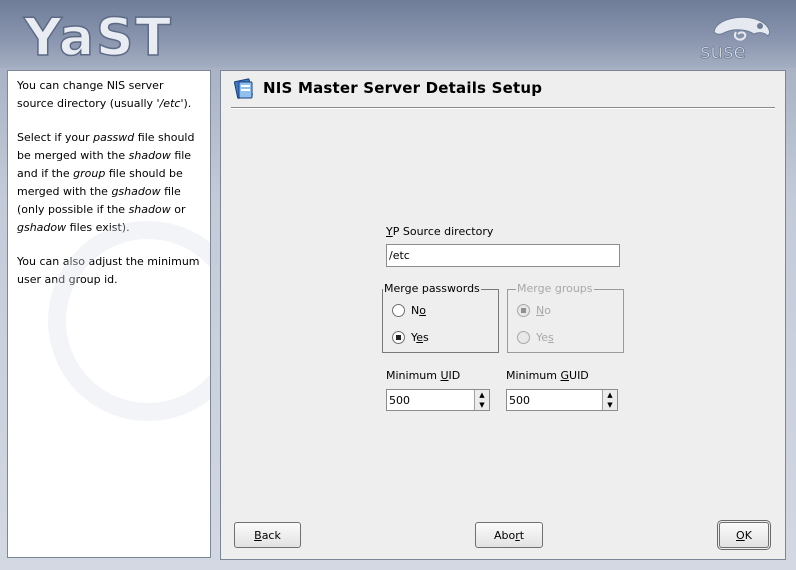  I want to click on help-run: Select if your, so click(55, 137).